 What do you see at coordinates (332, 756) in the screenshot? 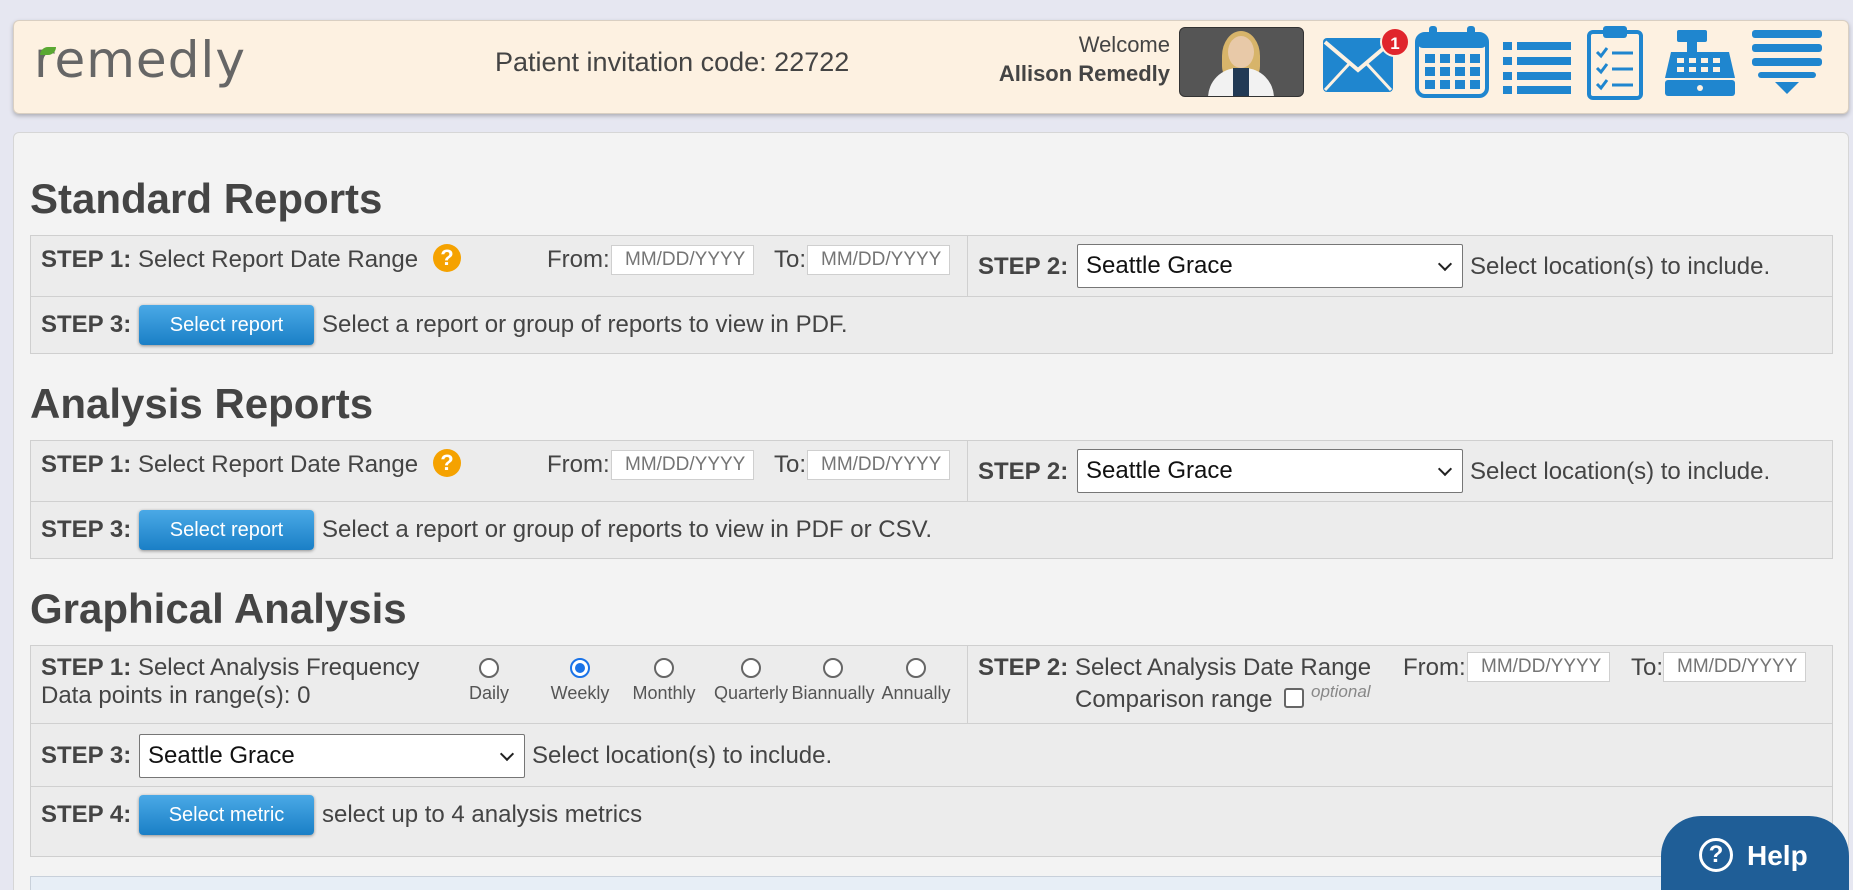
I see `graphical-location-select: Seattle Grace` at bounding box center [332, 756].